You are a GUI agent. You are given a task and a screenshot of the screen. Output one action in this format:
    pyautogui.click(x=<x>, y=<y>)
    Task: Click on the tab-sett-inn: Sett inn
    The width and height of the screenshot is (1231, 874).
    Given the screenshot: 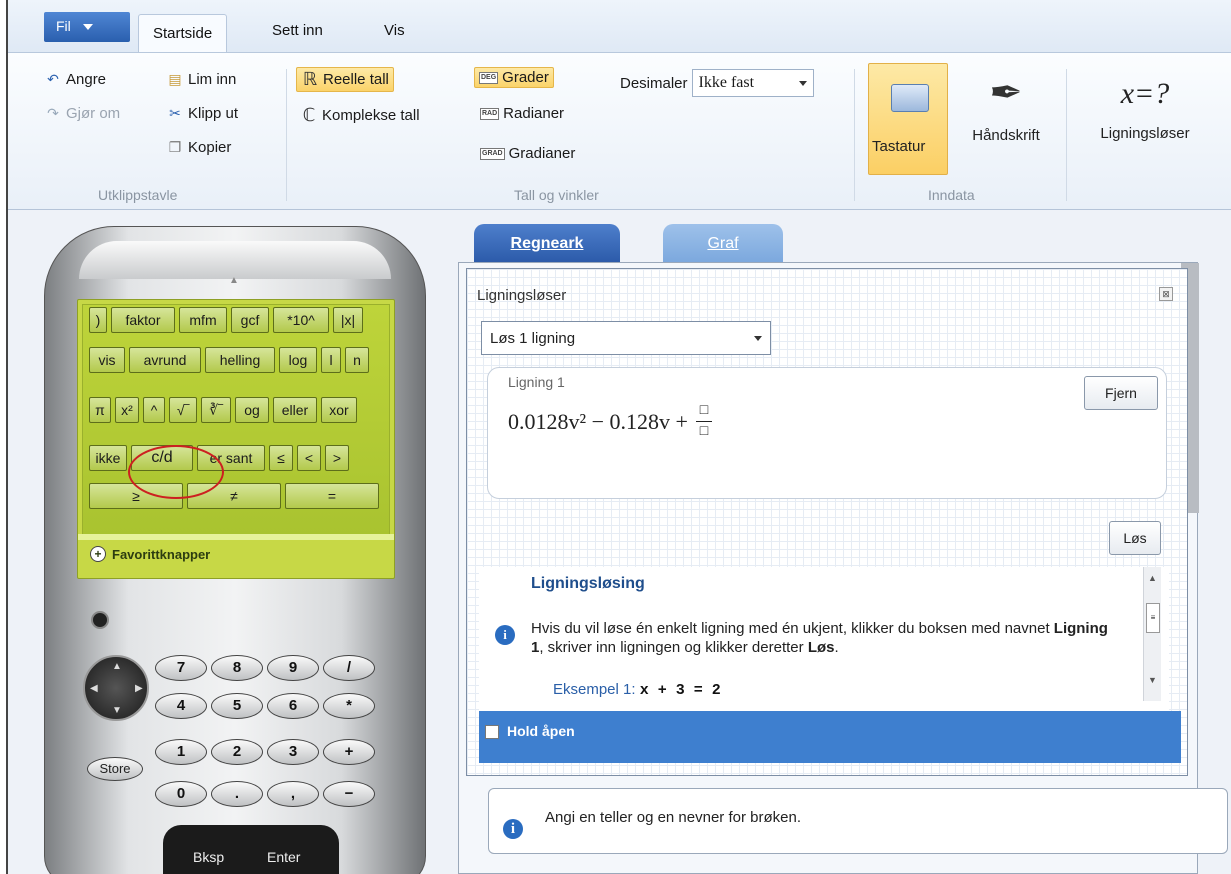 What is the action you would take?
    pyautogui.click(x=297, y=30)
    